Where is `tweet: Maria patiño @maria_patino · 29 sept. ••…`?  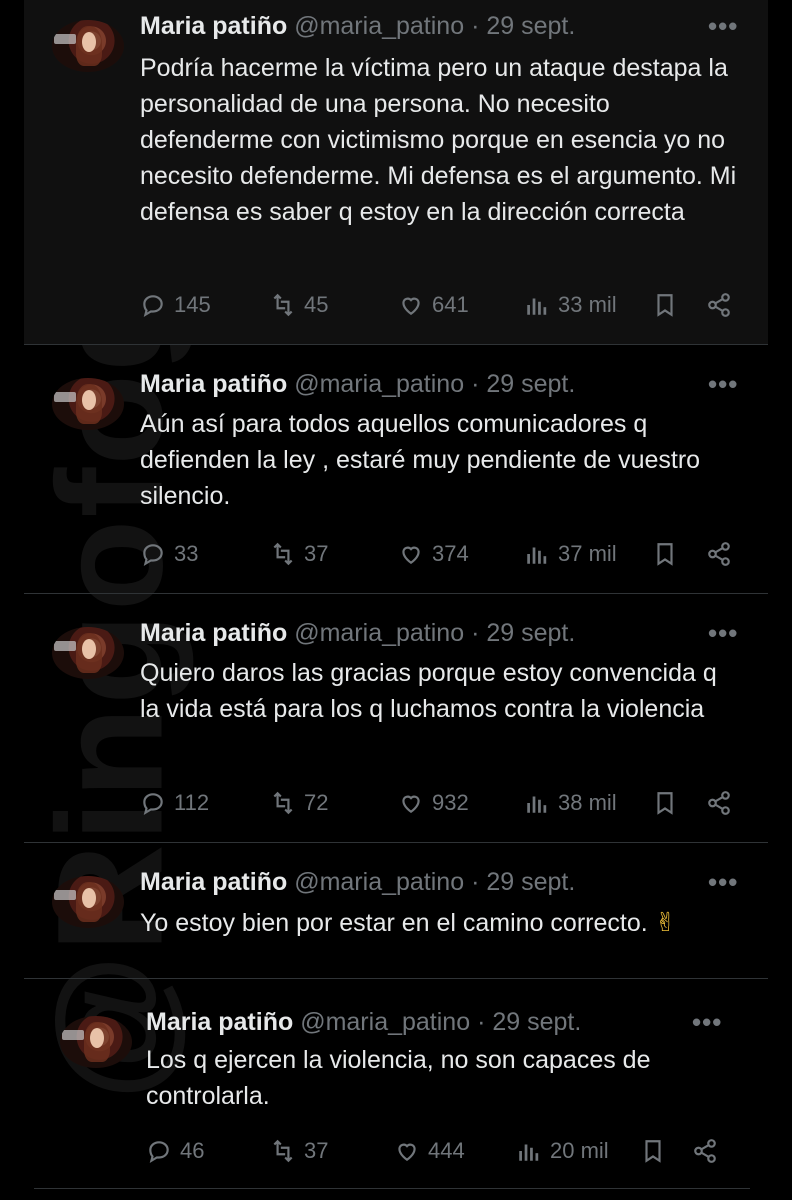
tweet: Maria patiño @maria_patino · 29 sept. ••… is located at coordinates (396, 911).